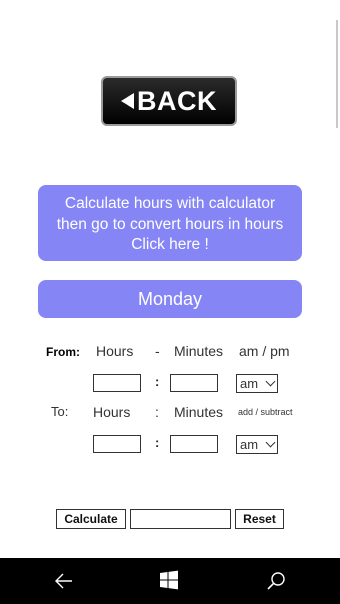 The height and width of the screenshot is (604, 340). Describe the element at coordinates (157, 381) in the screenshot. I see `from-colon: :` at that location.